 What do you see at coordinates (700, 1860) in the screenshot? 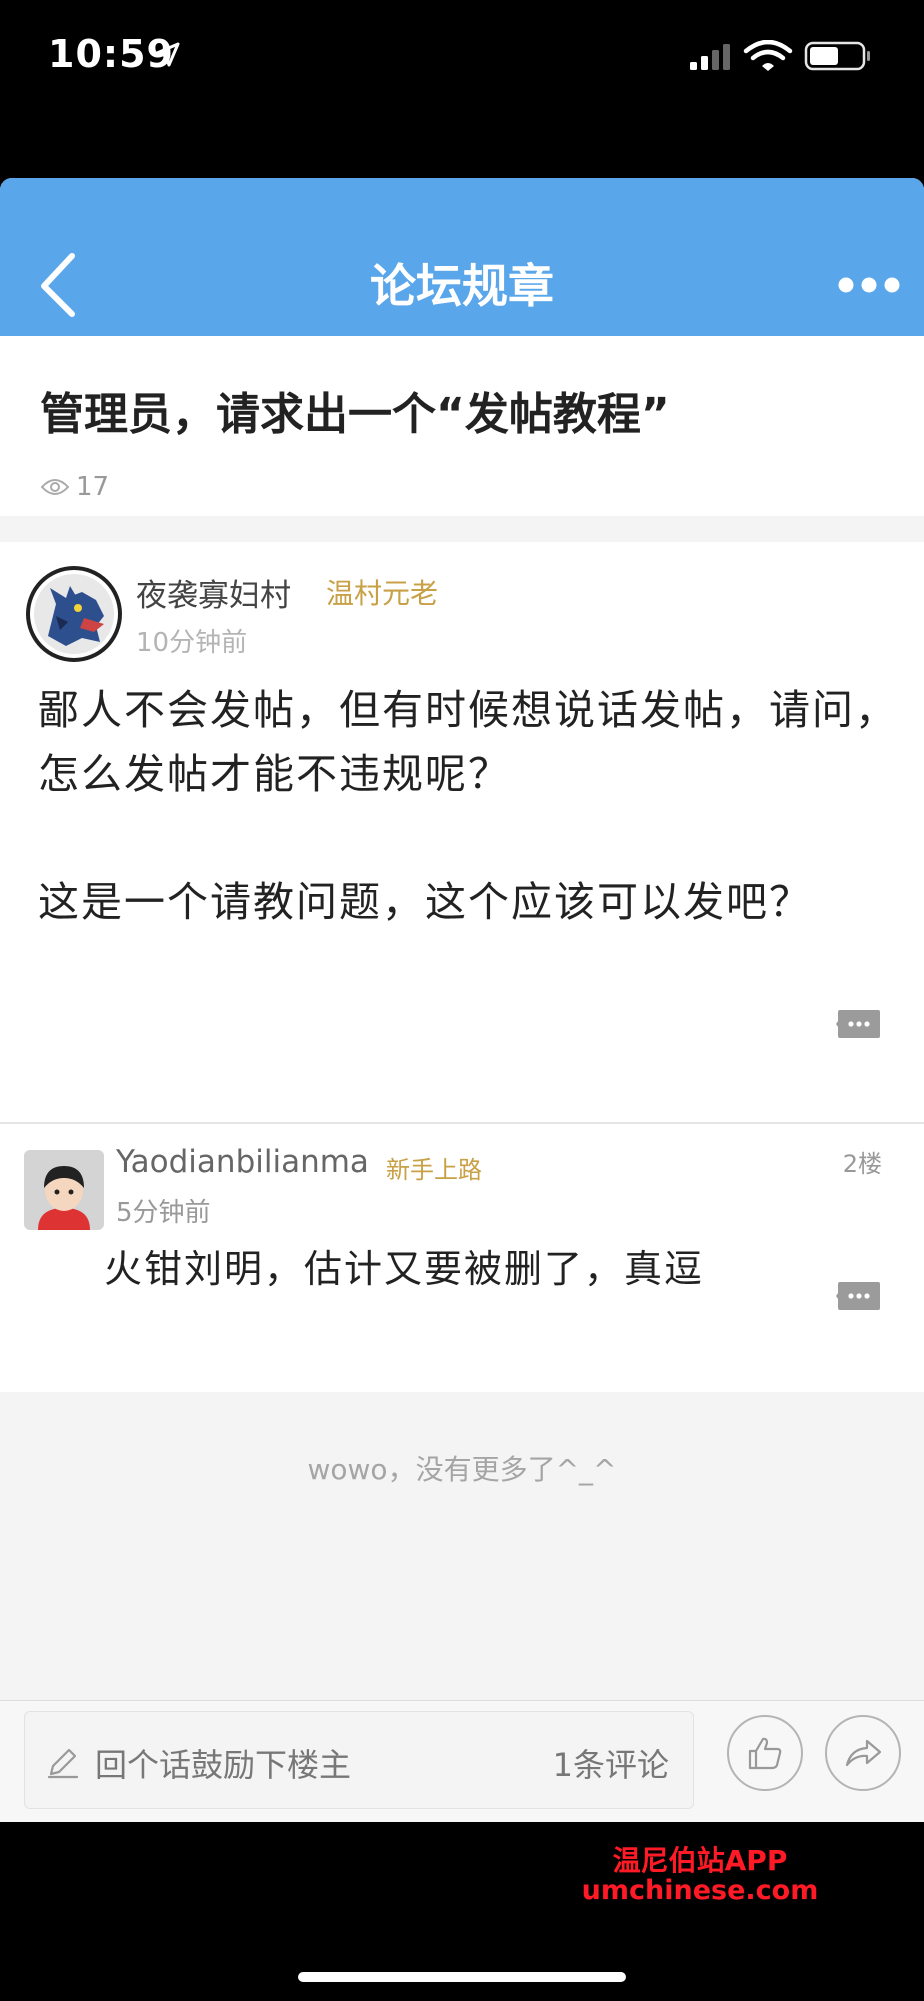
I see `watermark-line1: 温尼伯站APP` at bounding box center [700, 1860].